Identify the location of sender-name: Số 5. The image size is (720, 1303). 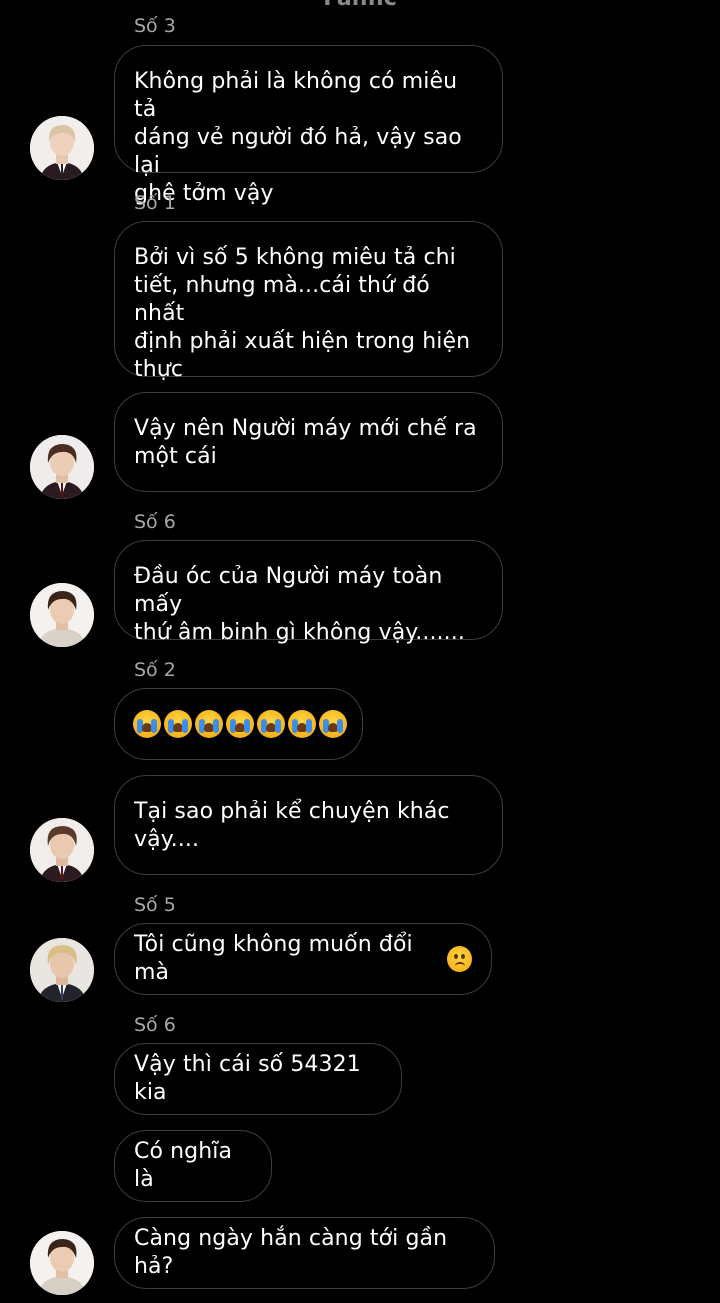
(155, 905).